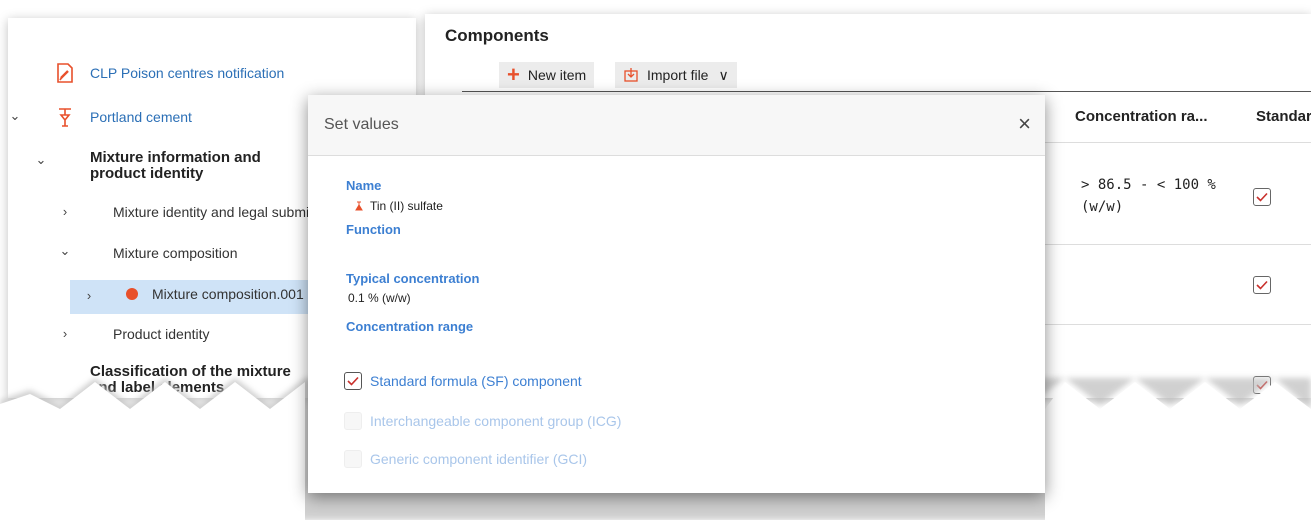 This screenshot has height=520, width=1311. Describe the element at coordinates (65, 73) in the screenshot. I see `notification-doc-icon` at that location.